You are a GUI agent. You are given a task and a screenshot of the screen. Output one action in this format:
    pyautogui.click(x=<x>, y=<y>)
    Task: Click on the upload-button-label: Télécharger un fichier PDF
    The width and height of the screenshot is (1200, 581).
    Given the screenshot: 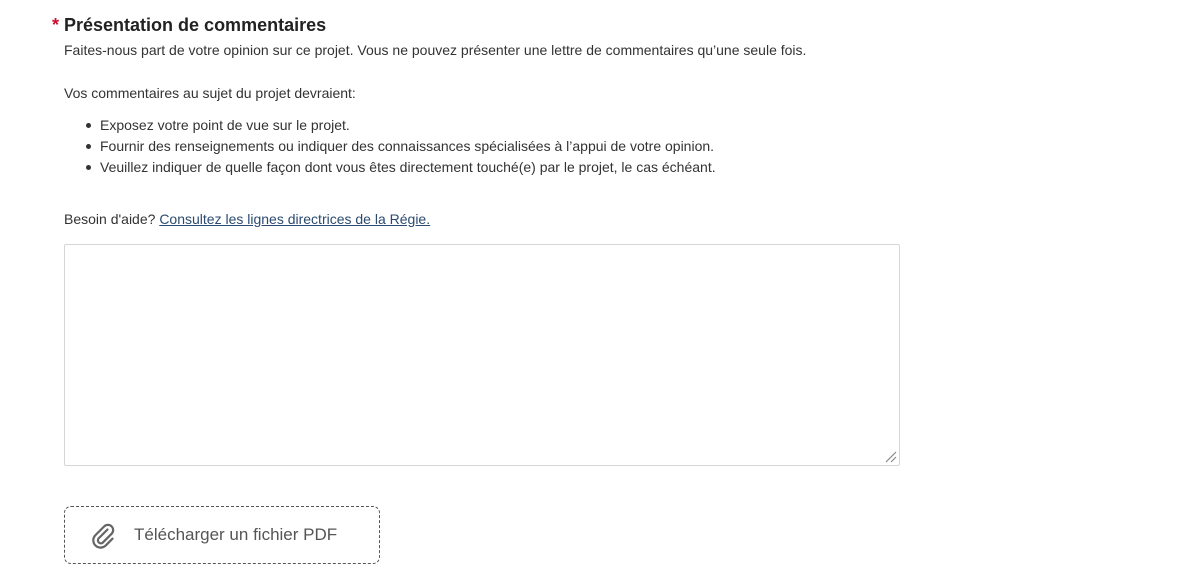 What is the action you would take?
    pyautogui.click(x=236, y=534)
    